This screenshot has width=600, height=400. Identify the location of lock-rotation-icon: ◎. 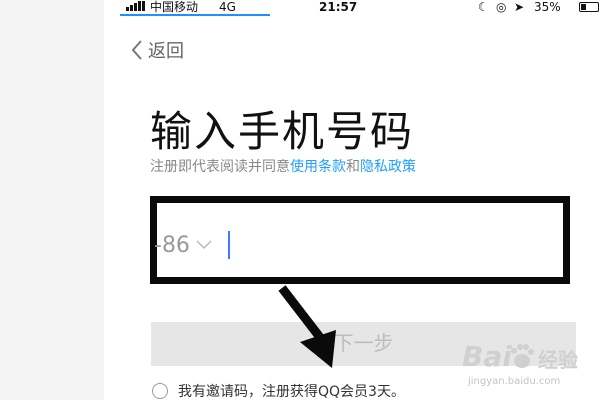
(501, 7).